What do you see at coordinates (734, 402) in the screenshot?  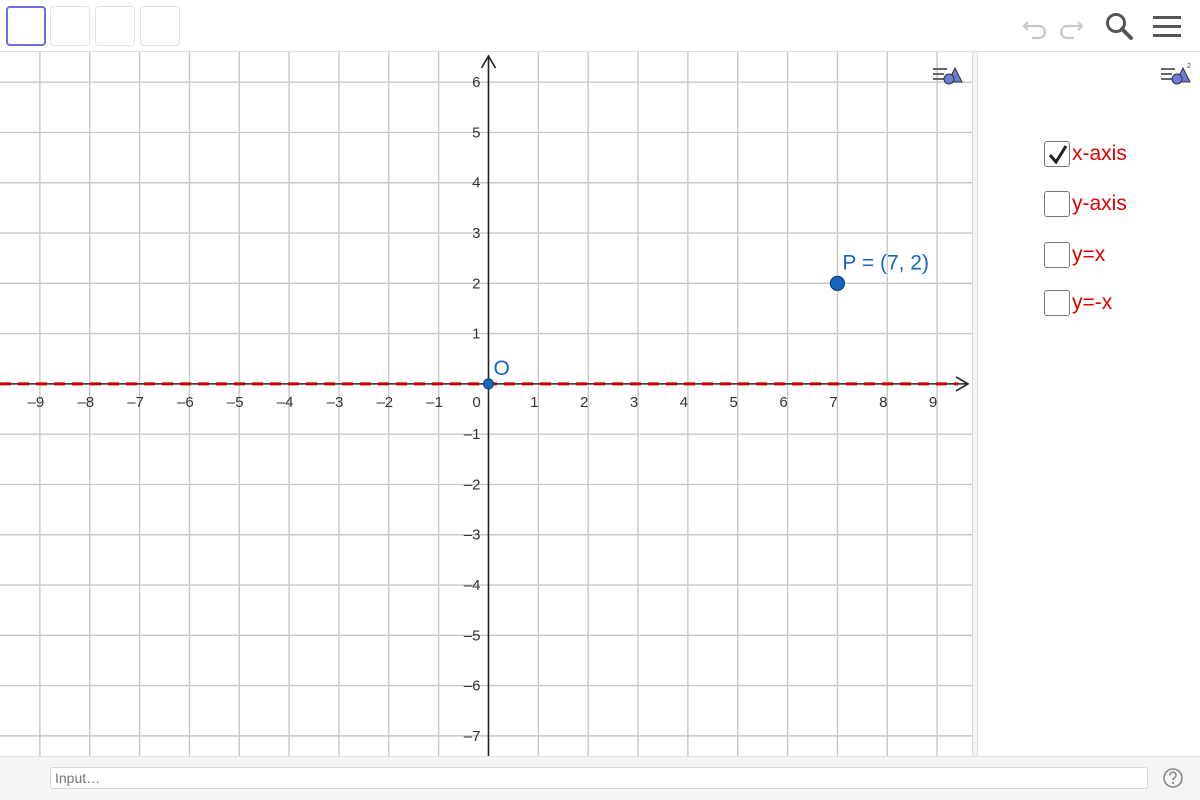 I see `x-tick-label: 5` at bounding box center [734, 402].